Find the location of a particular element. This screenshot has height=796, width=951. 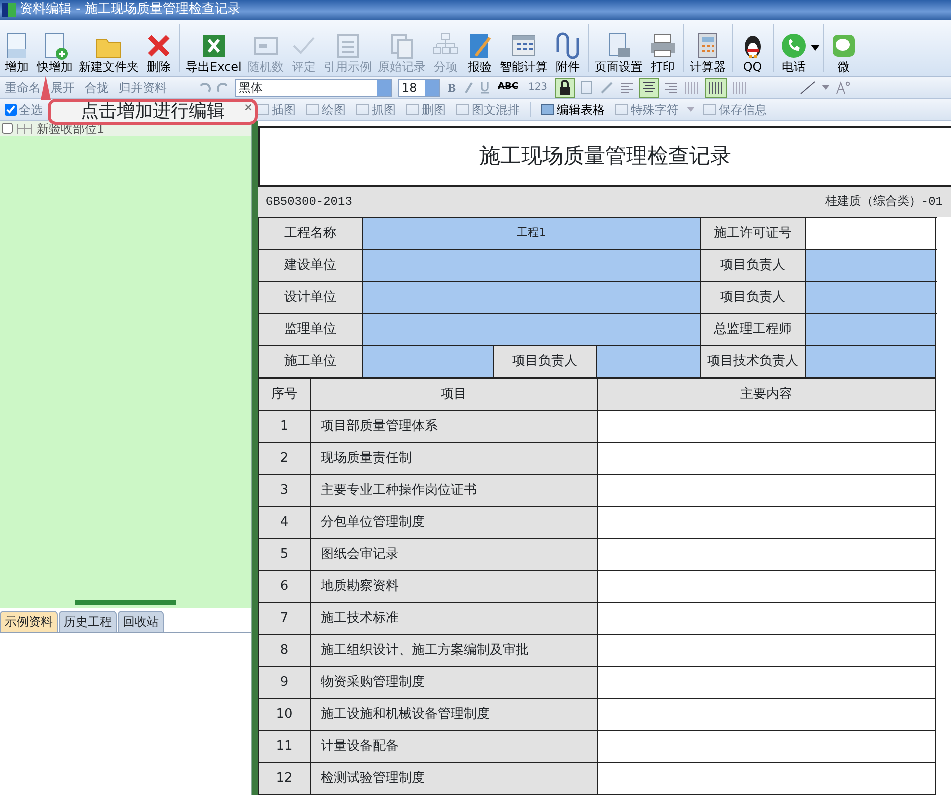

row-number: 4 is located at coordinates (284, 522).